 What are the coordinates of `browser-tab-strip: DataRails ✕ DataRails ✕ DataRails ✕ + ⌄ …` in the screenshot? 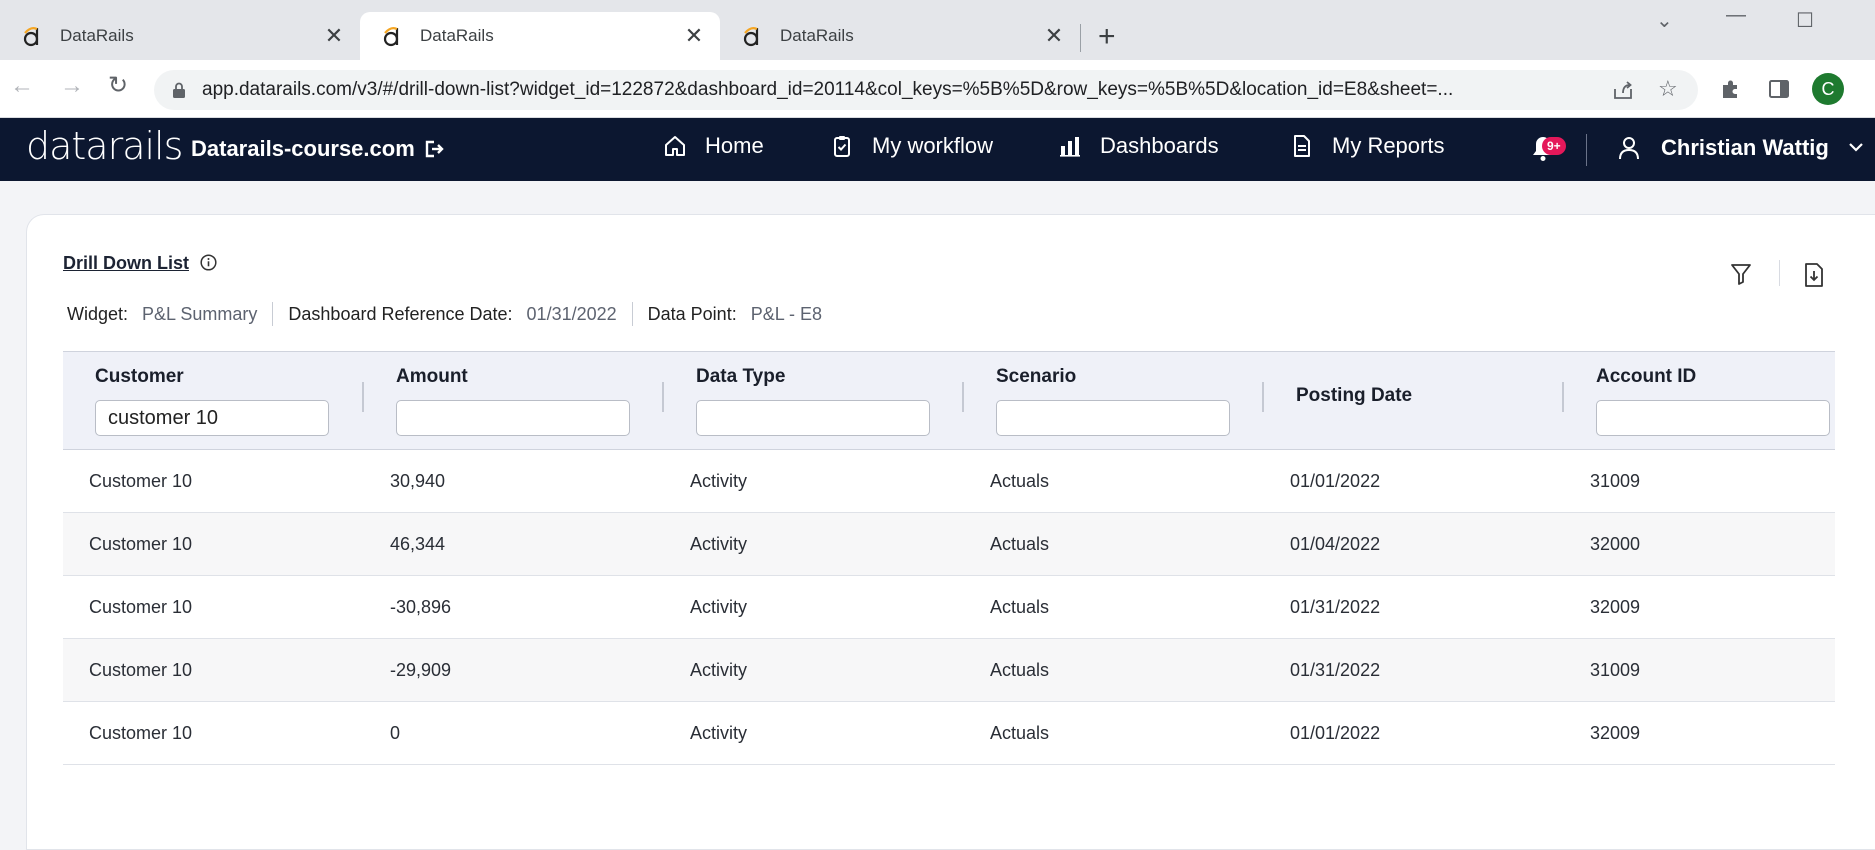 It's located at (937, 30).